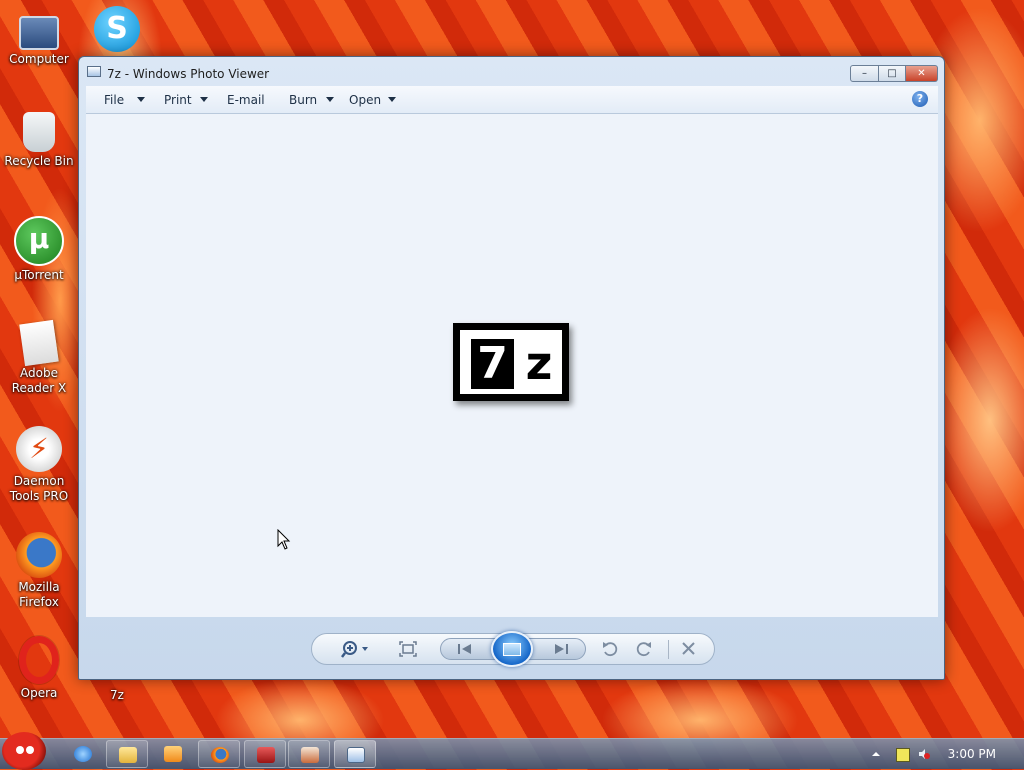  I want to click on system-tray: 3:00 PM, so click(939, 754).